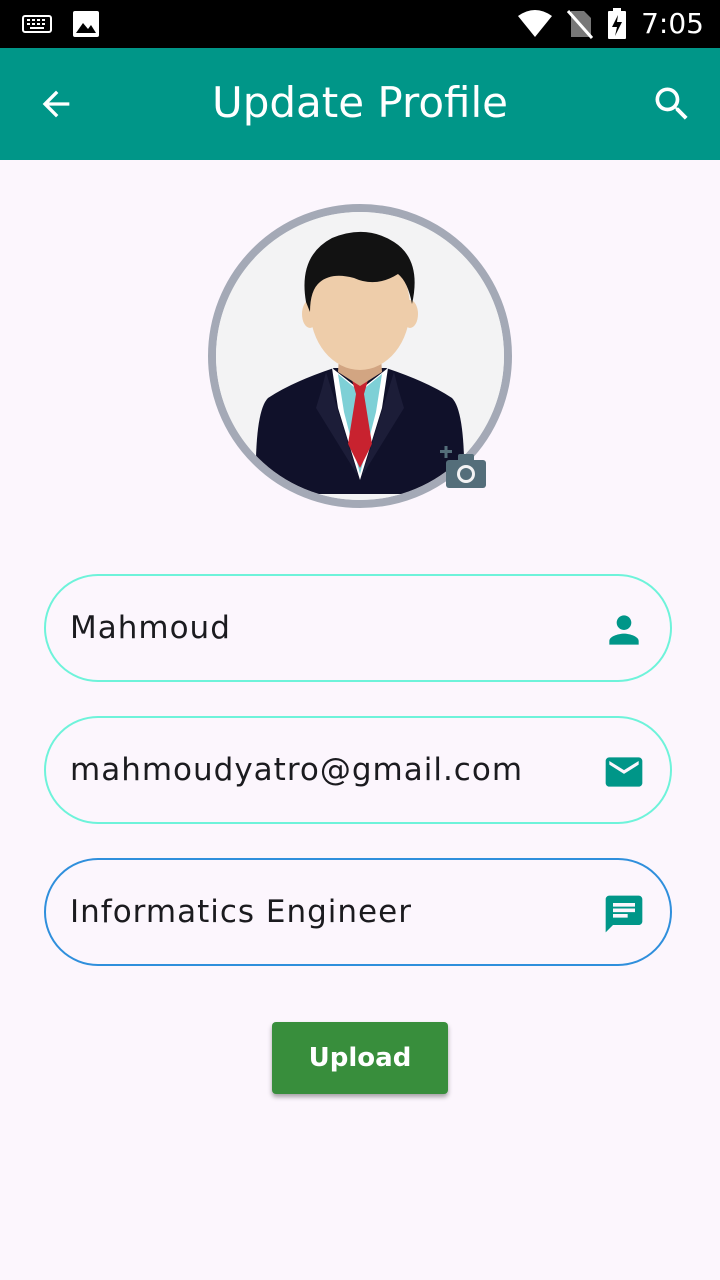 The width and height of the screenshot is (720, 1280). I want to click on avatar-picker, so click(360, 356).